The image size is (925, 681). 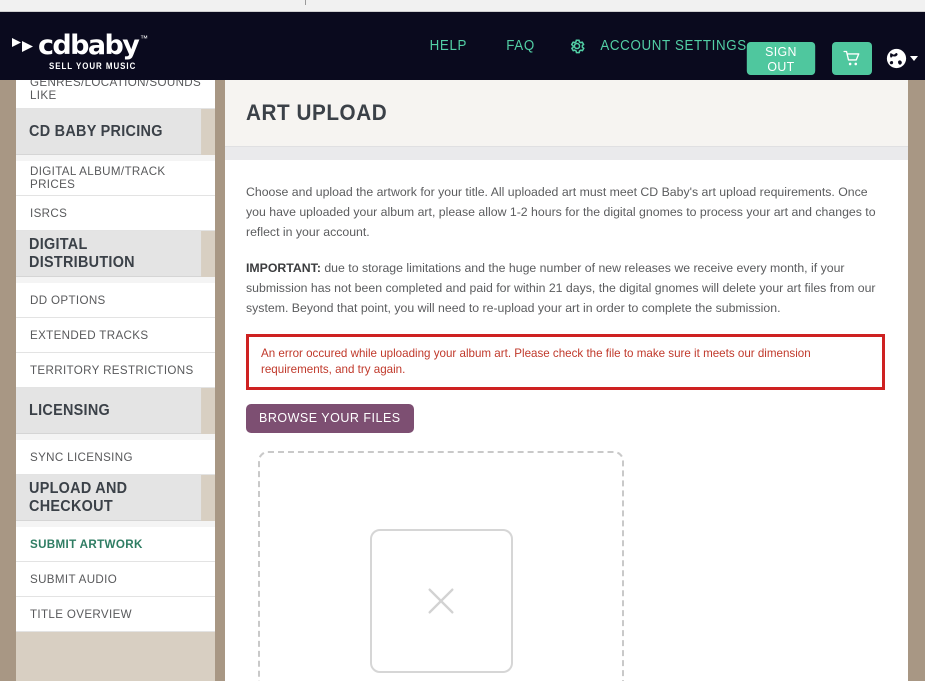 I want to click on broken-image-x-icon, so click(x=441, y=601).